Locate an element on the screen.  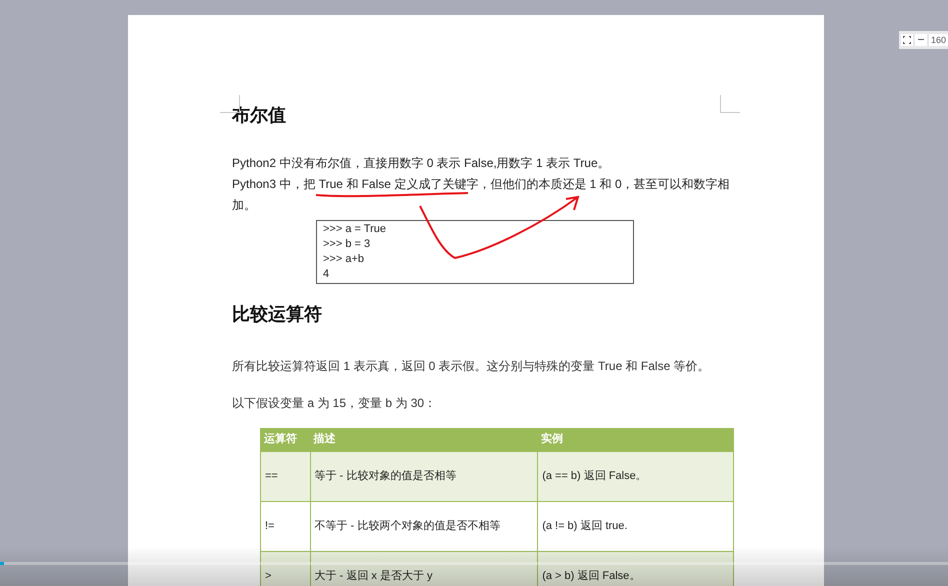
table-cell: != is located at coordinates (285, 526).